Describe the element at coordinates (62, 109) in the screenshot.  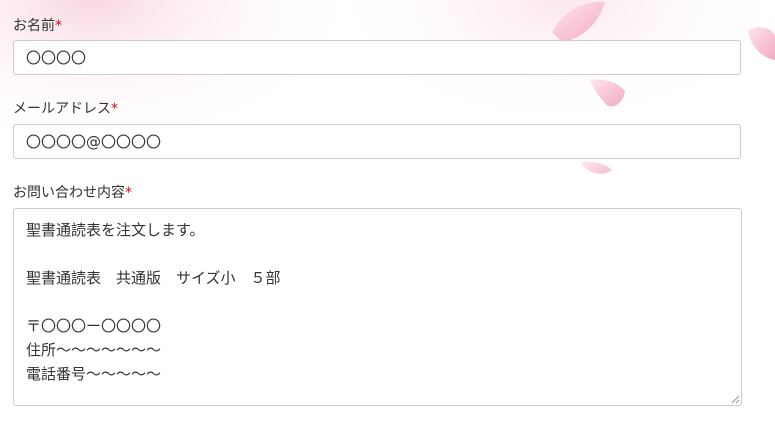
I see `email-label-text: メールアドレス` at that location.